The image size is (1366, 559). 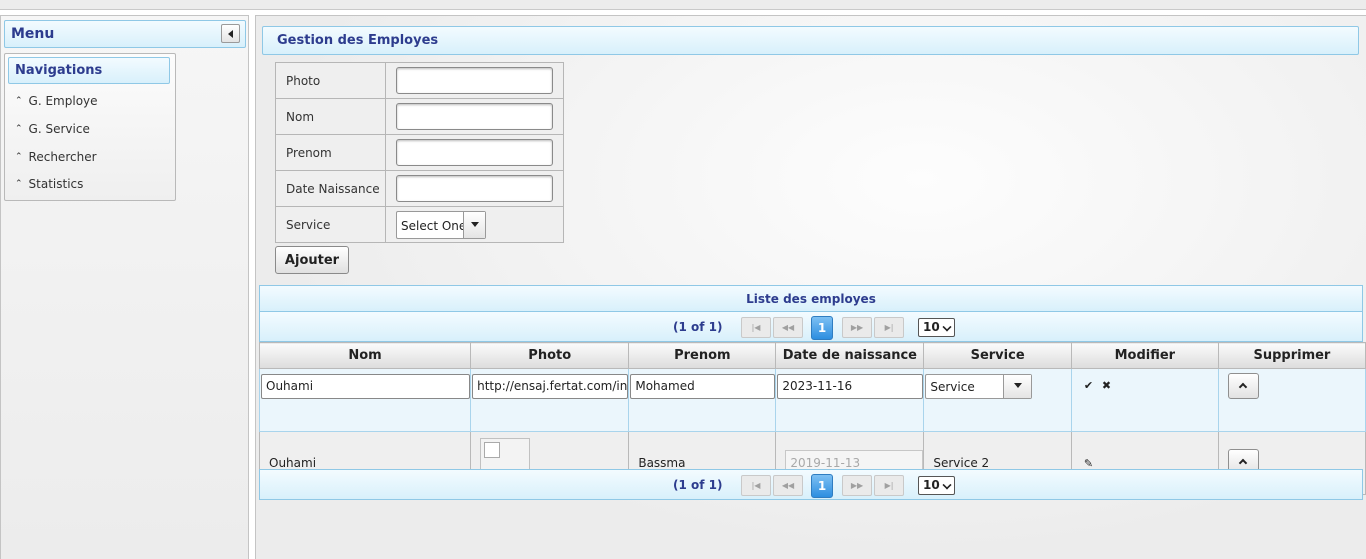 I want to click on collapse-panel-button, so click(x=230, y=33).